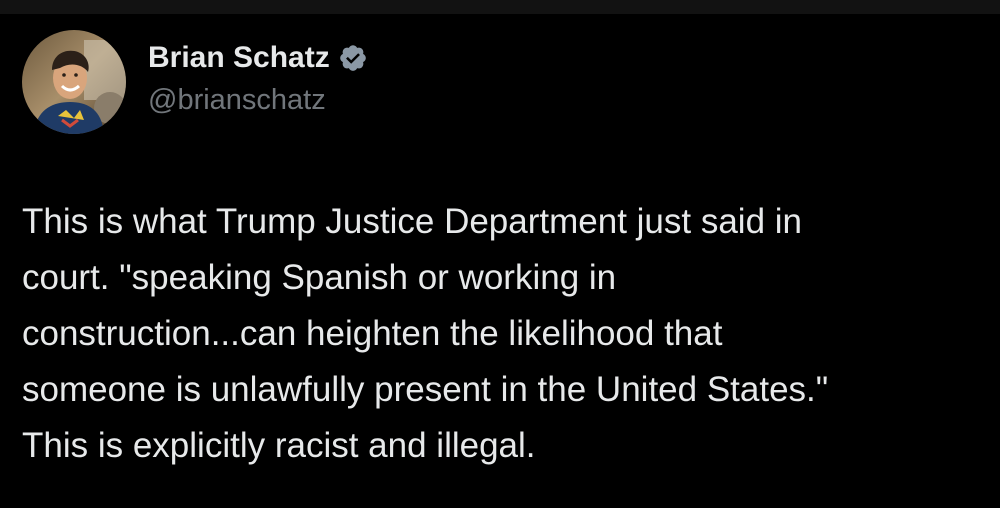 The width and height of the screenshot is (1000, 508). What do you see at coordinates (500, 7) in the screenshot?
I see `top-strip` at bounding box center [500, 7].